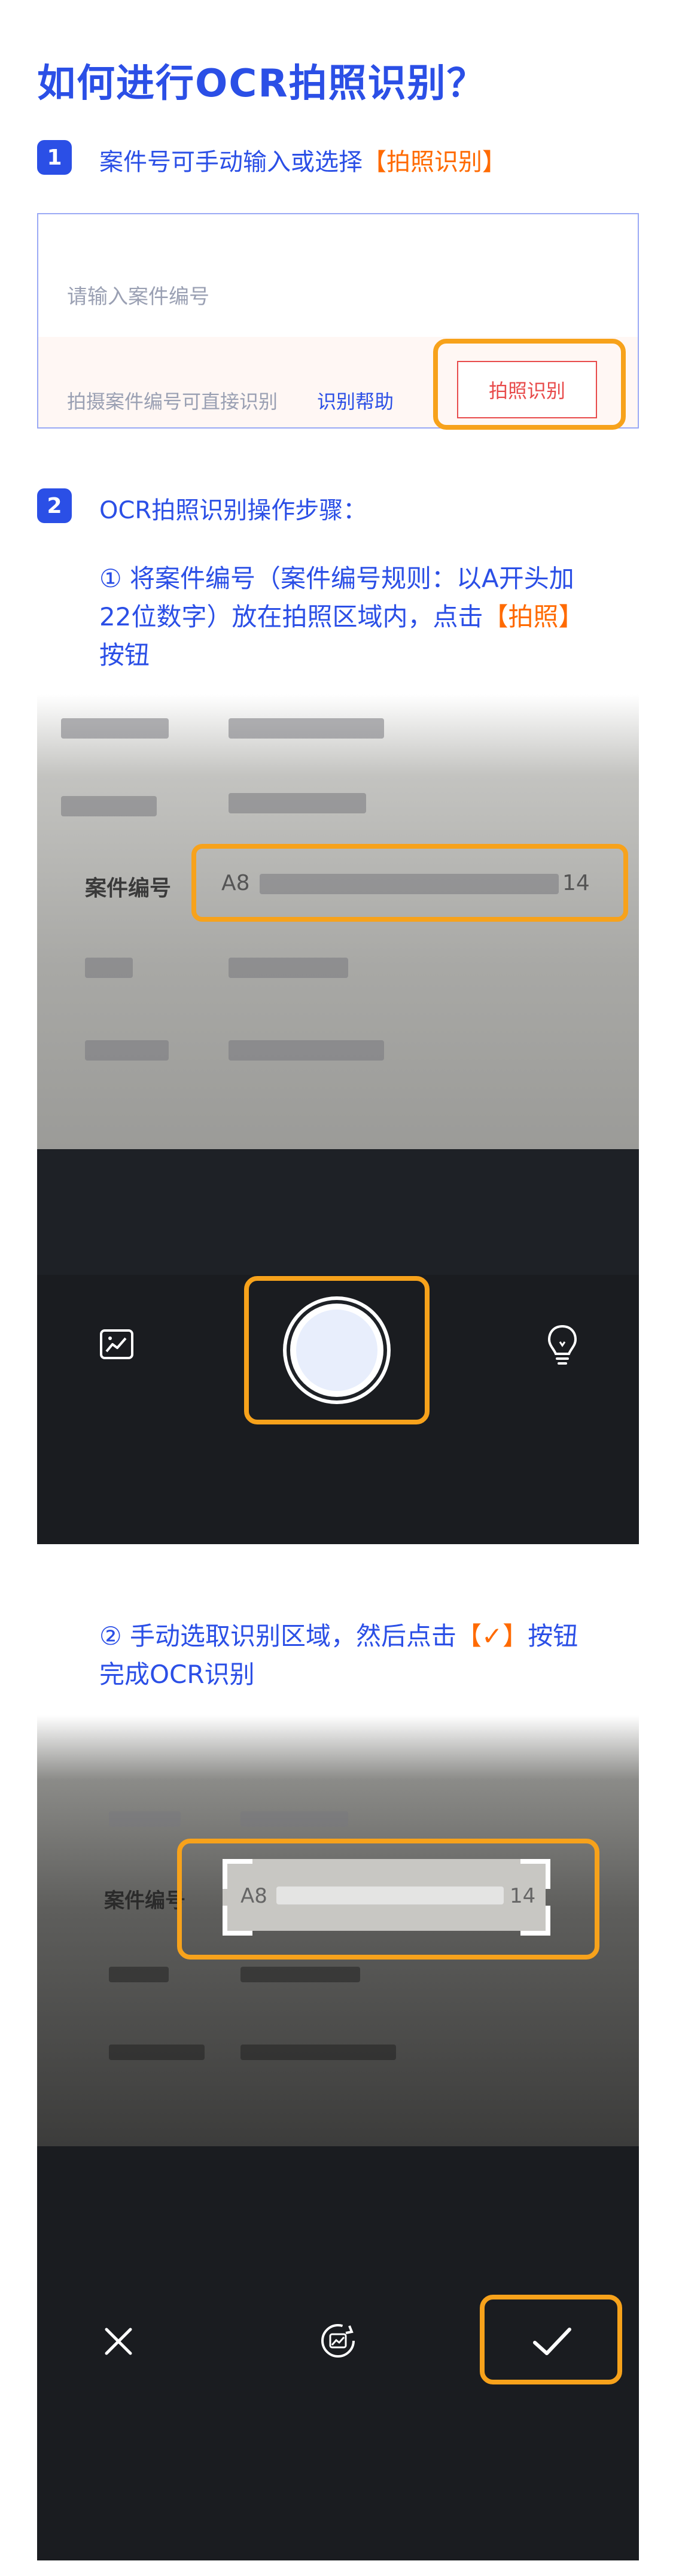 The image size is (676, 2576). Describe the element at coordinates (278, 1636) in the screenshot. I see `substep-2-line-1-prefix: ② 手动选取识别区域，然后点击` at that location.